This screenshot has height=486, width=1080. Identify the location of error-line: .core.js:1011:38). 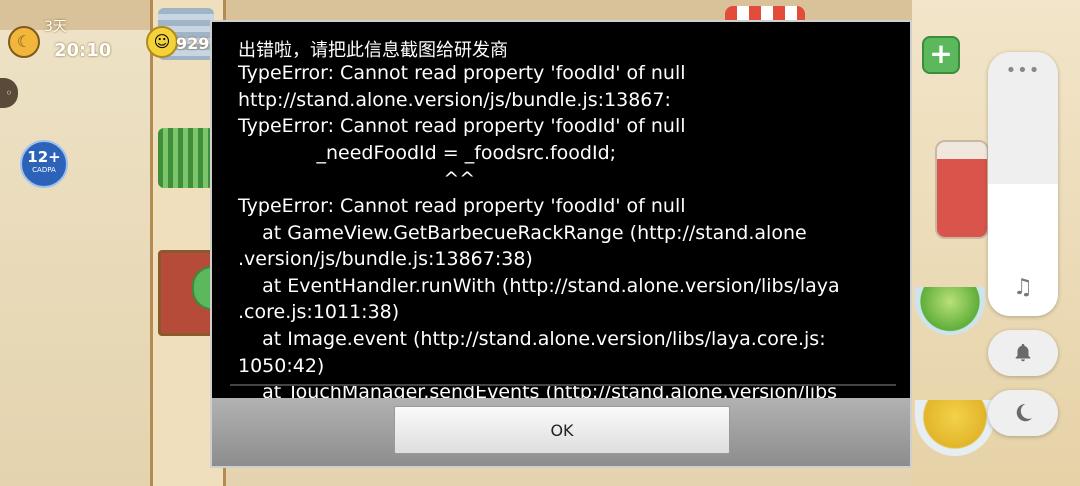
(319, 312).